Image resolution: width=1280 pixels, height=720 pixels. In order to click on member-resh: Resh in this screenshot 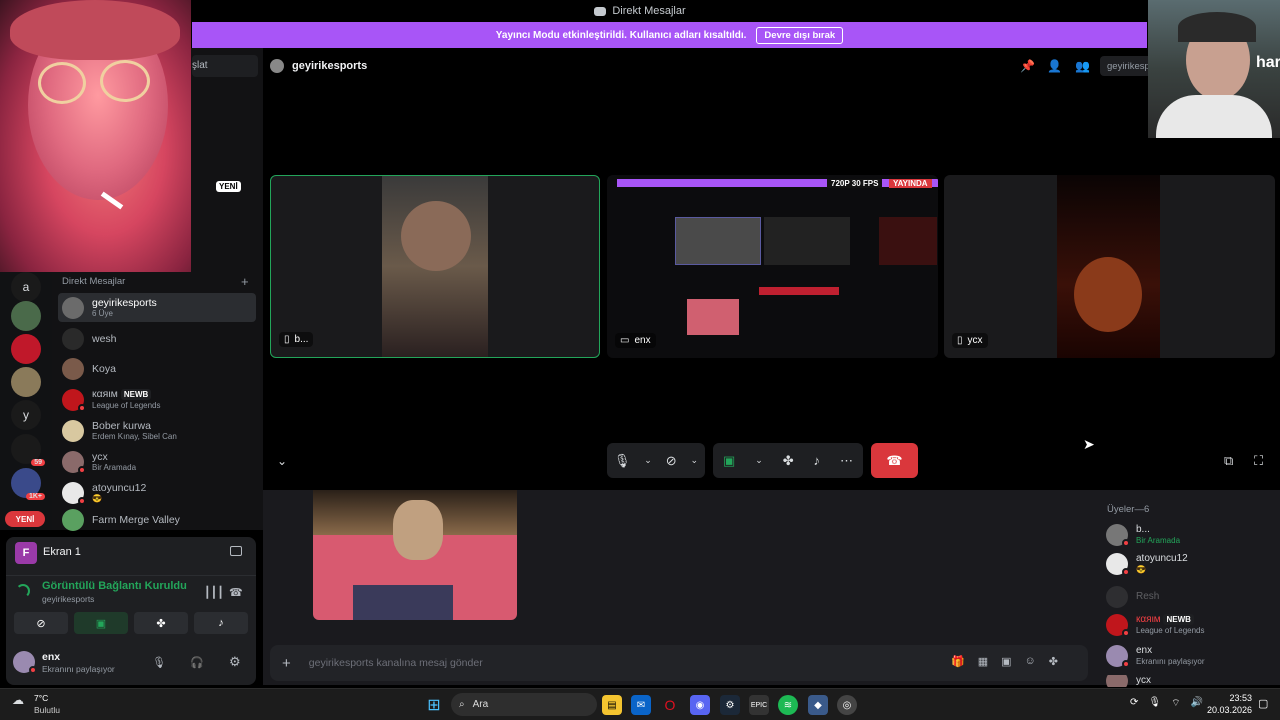, I will do `click(1132, 597)`.